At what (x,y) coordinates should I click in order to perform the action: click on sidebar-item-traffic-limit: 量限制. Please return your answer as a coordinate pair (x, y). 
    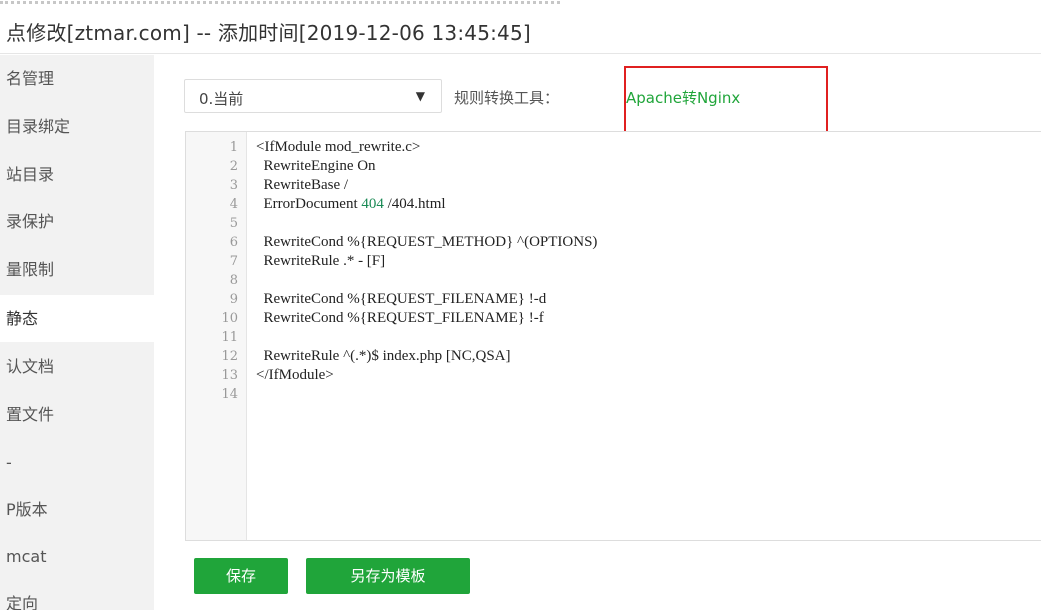
    Looking at the image, I should click on (77, 269).